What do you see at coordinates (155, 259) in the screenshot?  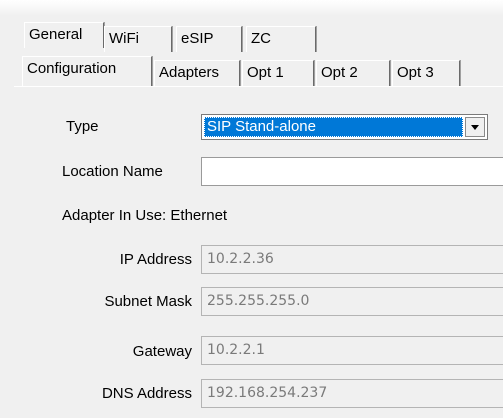 I see `ip-address-label: IP Address` at bounding box center [155, 259].